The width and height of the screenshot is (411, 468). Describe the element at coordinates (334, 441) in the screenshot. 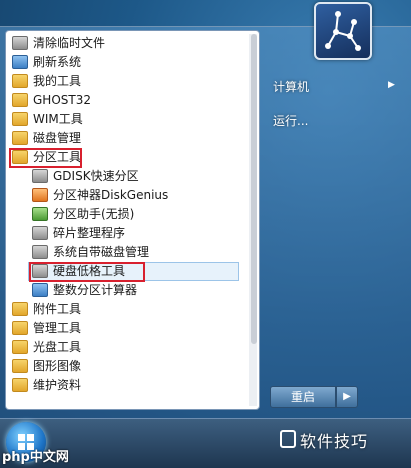

I see `watermark-right: 软件技巧` at that location.